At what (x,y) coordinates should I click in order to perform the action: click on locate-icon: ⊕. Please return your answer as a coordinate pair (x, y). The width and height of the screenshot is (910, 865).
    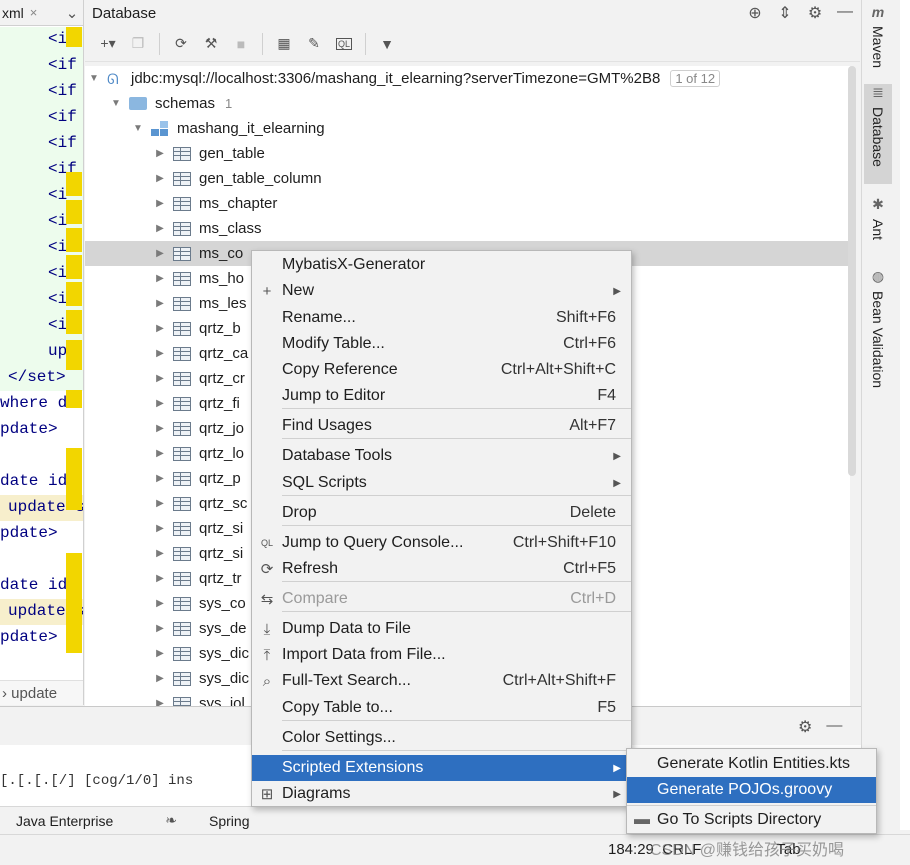
    Looking at the image, I should click on (755, 13).